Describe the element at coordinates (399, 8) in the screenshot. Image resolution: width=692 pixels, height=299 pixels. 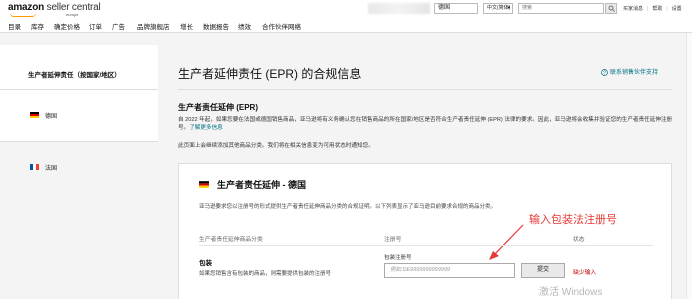
I see `redacted-account-name` at that location.